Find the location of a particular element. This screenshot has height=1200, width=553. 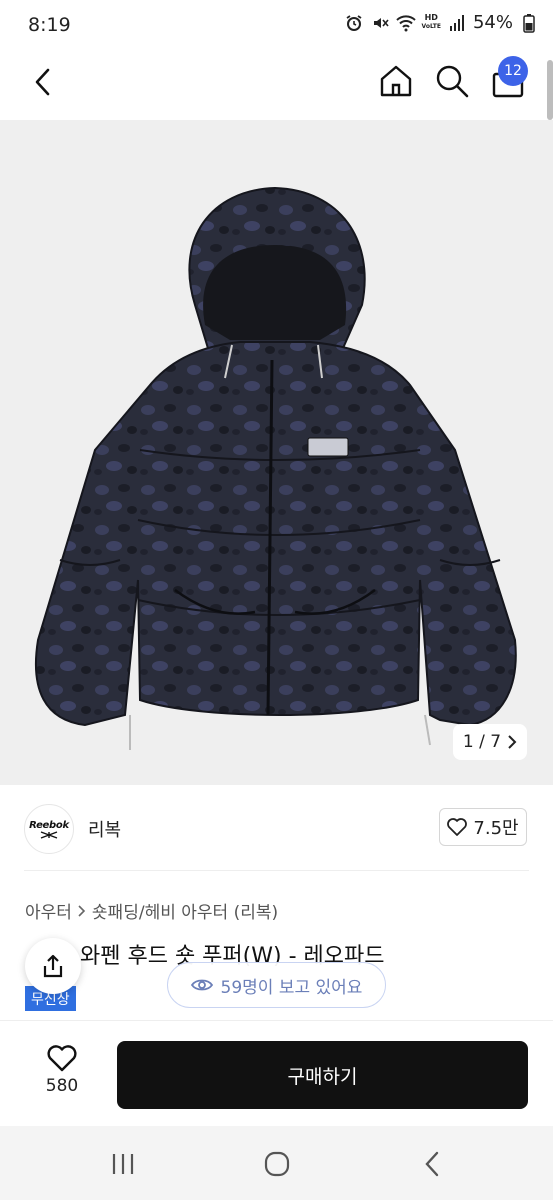

viewers-pill: 59명이 보고 있어요 is located at coordinates (276, 985).